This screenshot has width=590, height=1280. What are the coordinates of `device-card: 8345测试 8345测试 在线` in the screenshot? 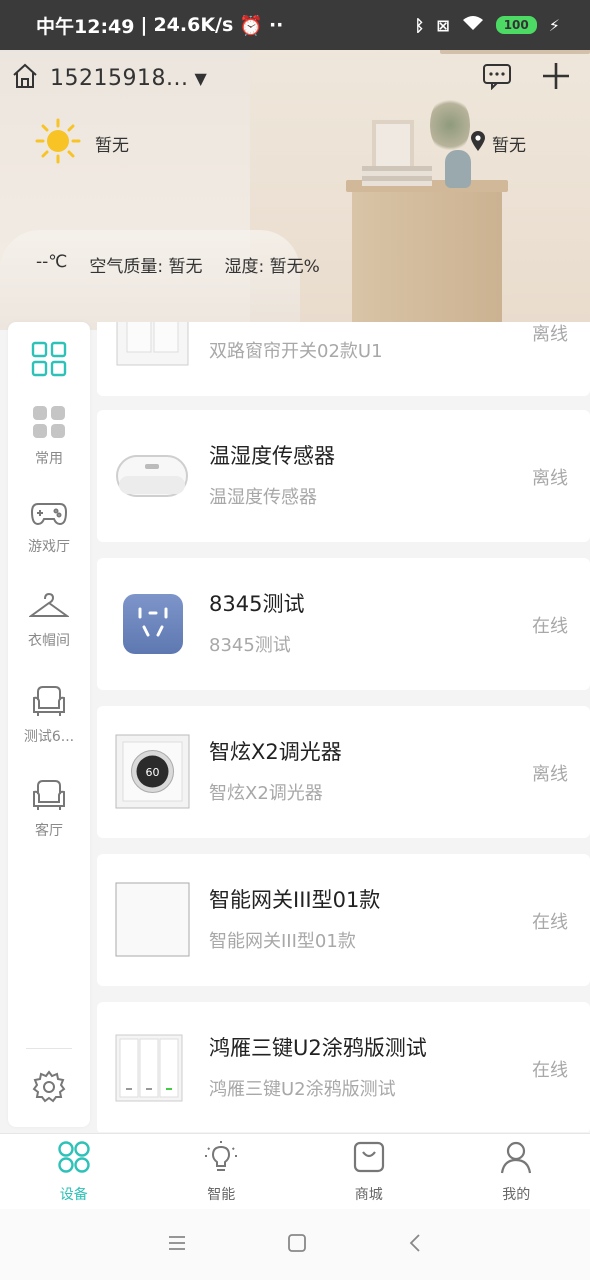 It's located at (343, 624).